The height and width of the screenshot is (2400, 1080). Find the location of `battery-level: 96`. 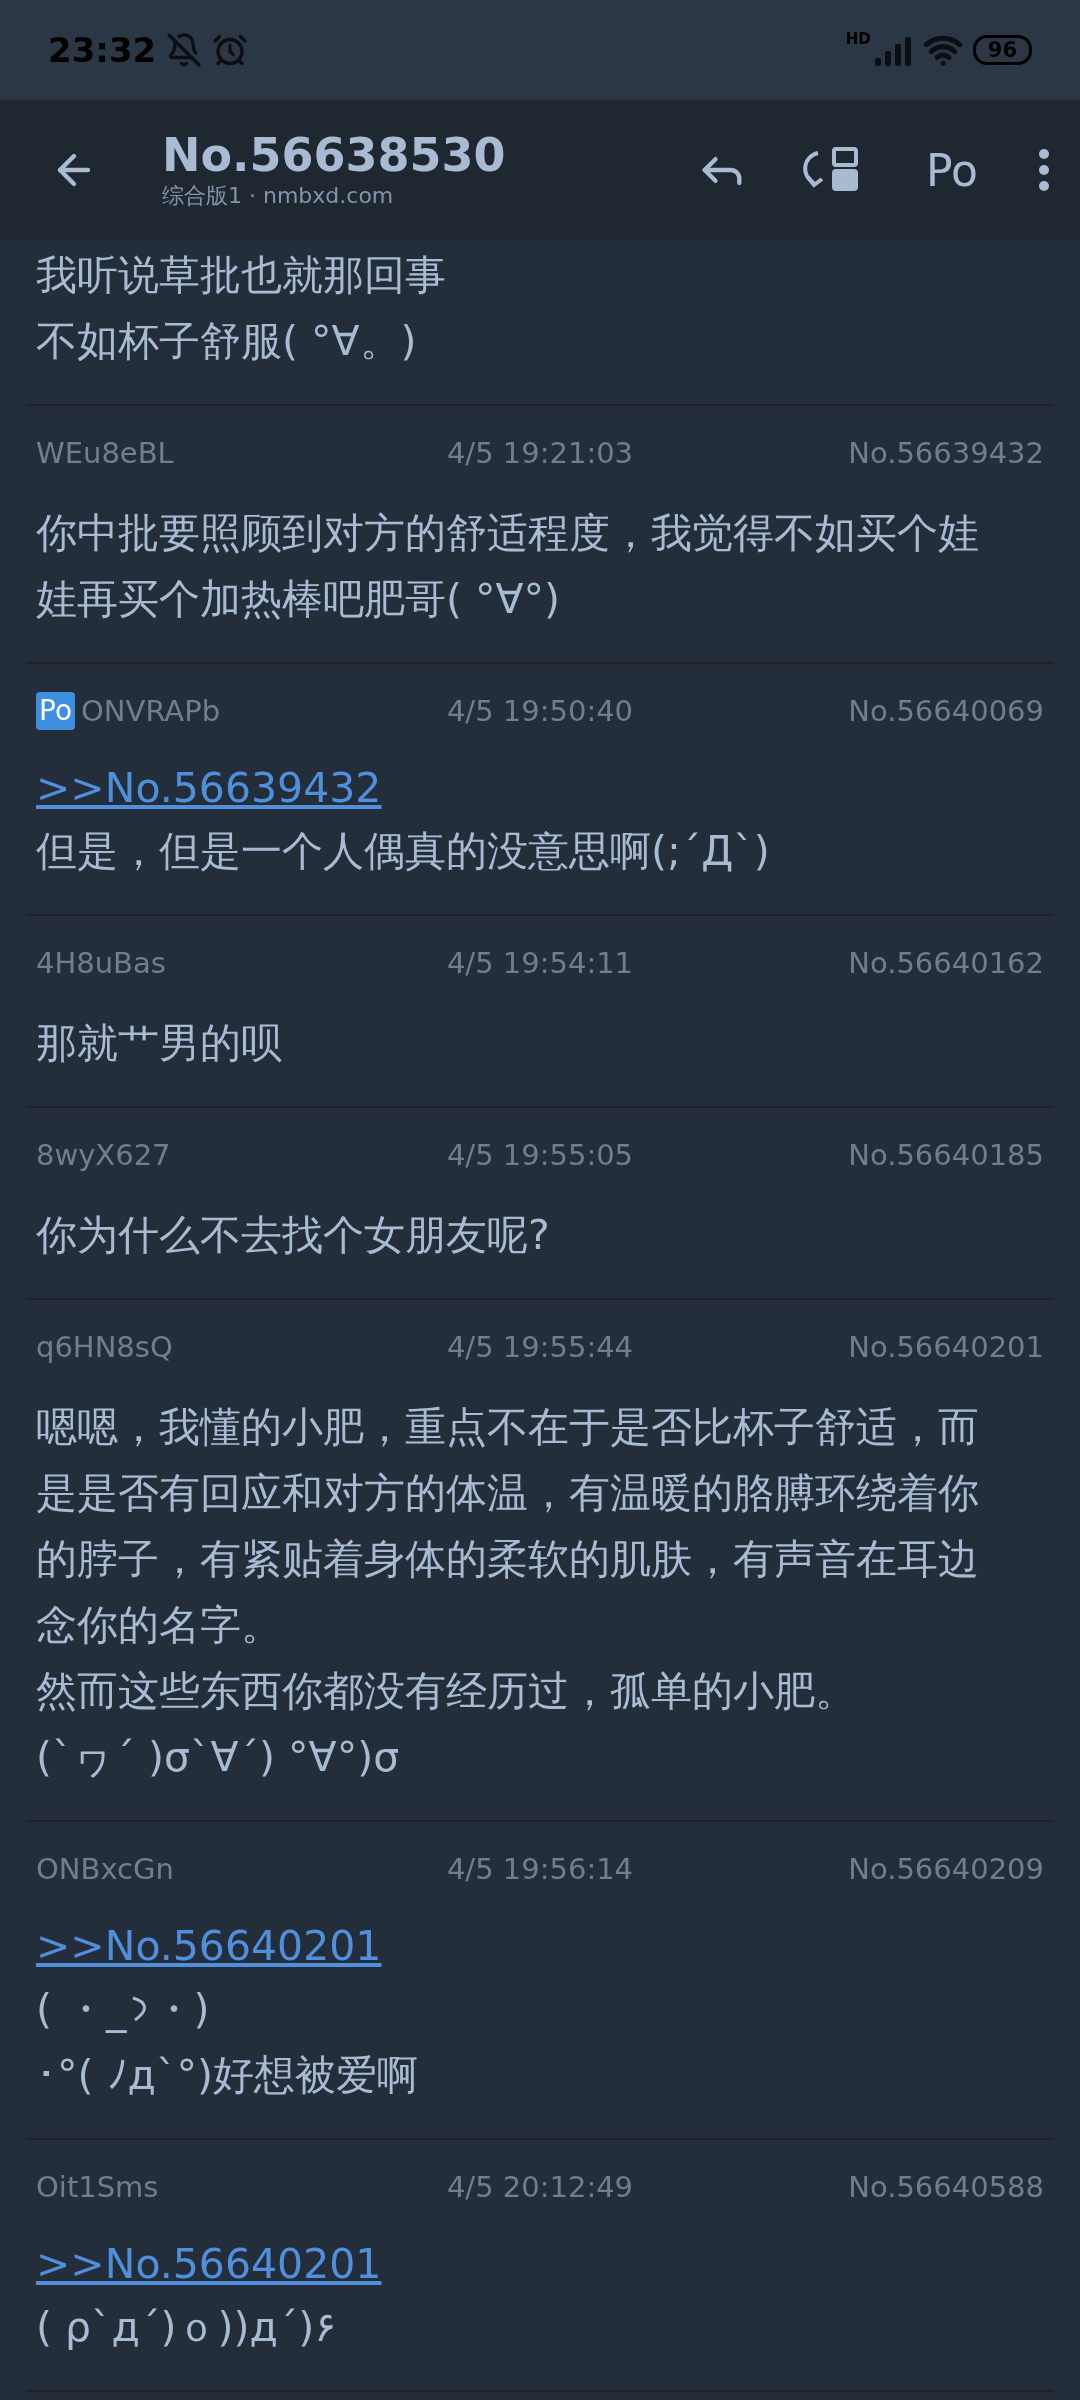

battery-level: 96 is located at coordinates (1002, 50).